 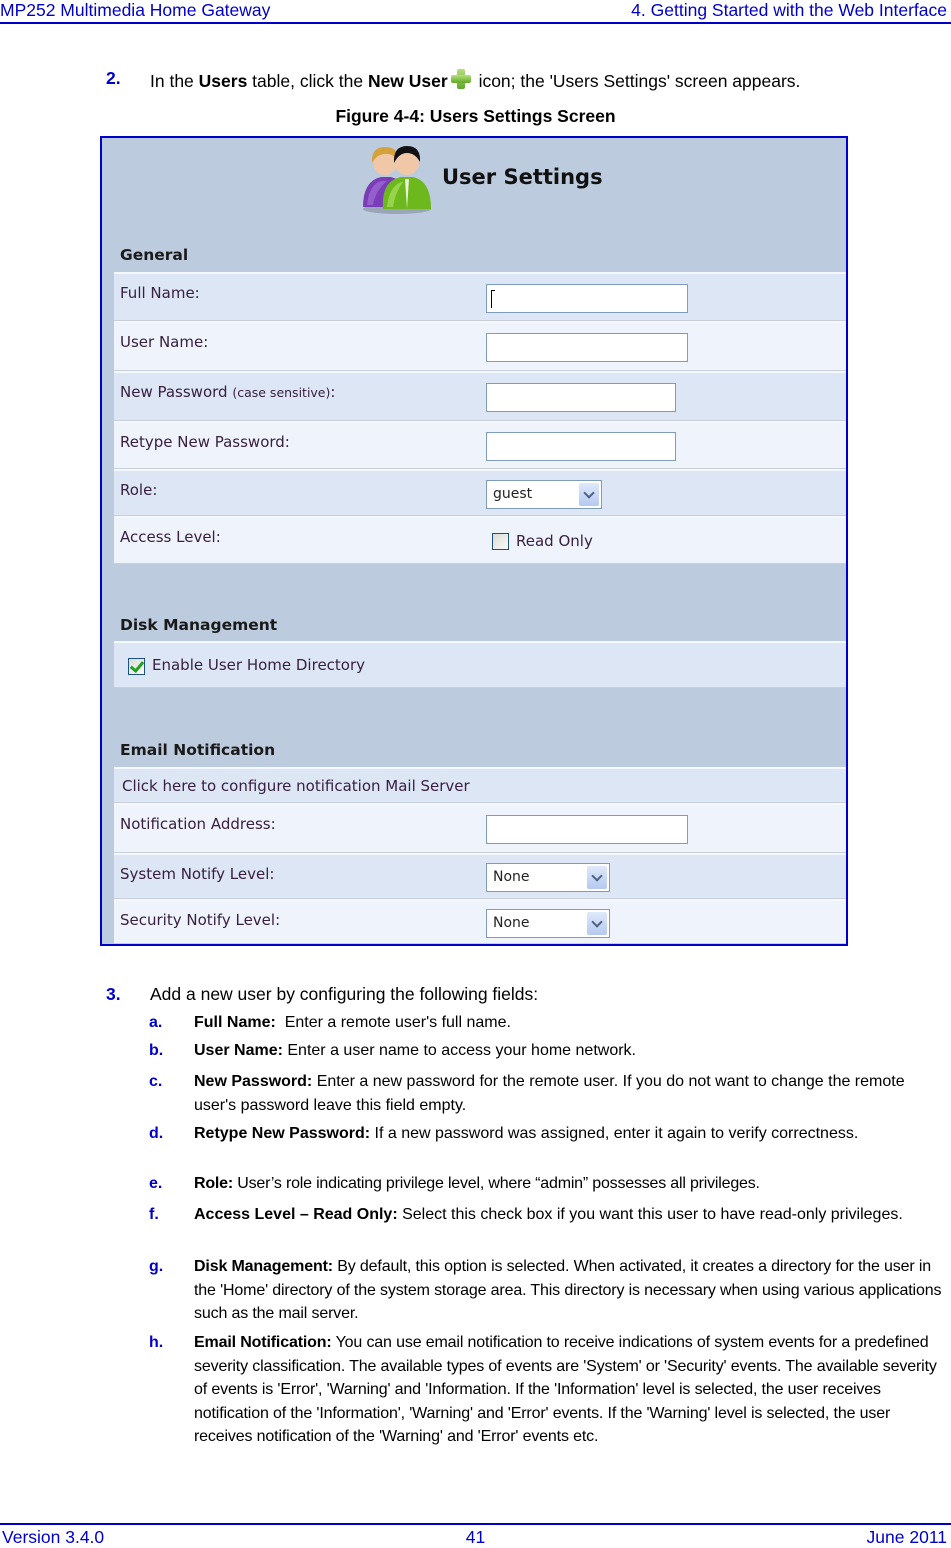 I want to click on full-name-input, so click(x=587, y=298).